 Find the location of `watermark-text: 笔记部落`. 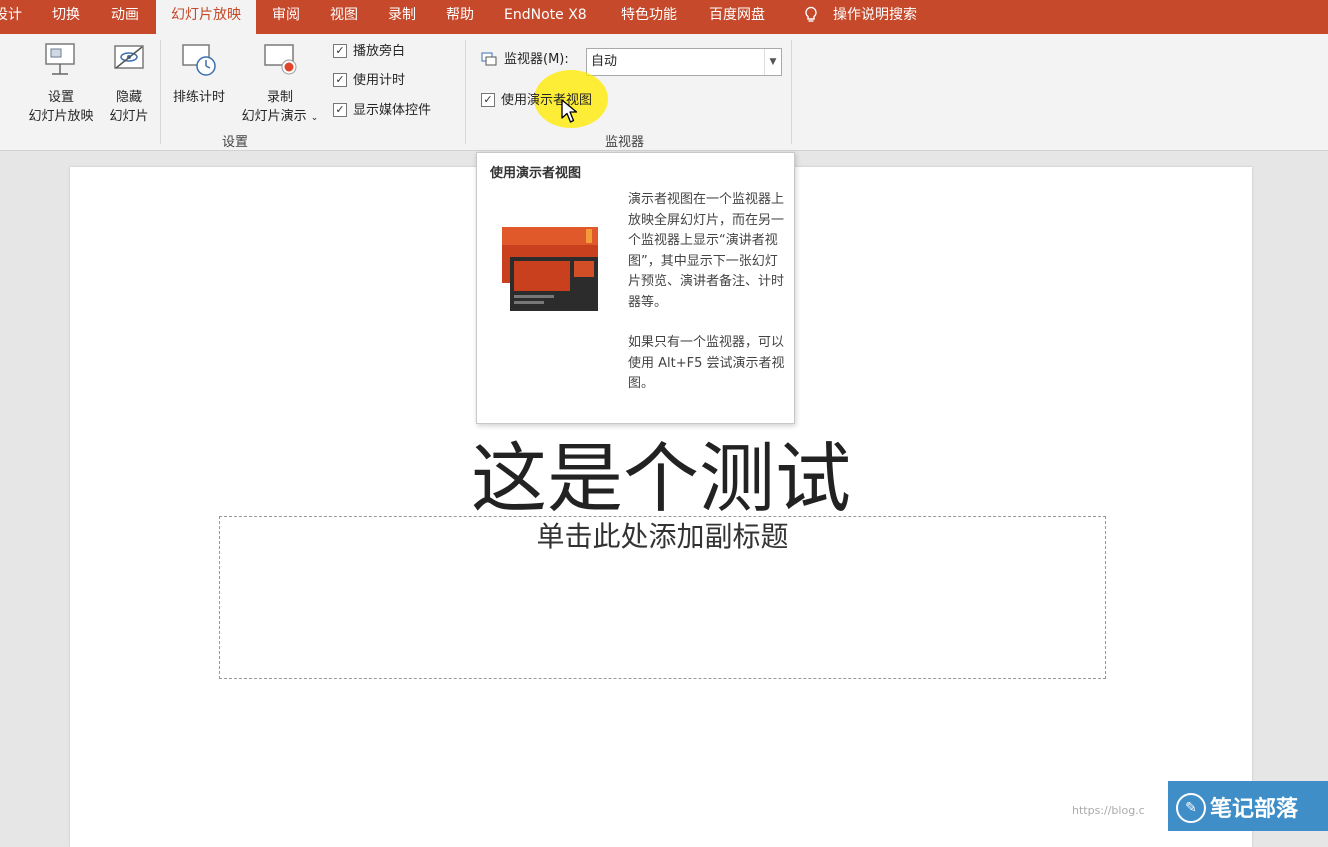

watermark-text: 笔记部落 is located at coordinates (1254, 809).